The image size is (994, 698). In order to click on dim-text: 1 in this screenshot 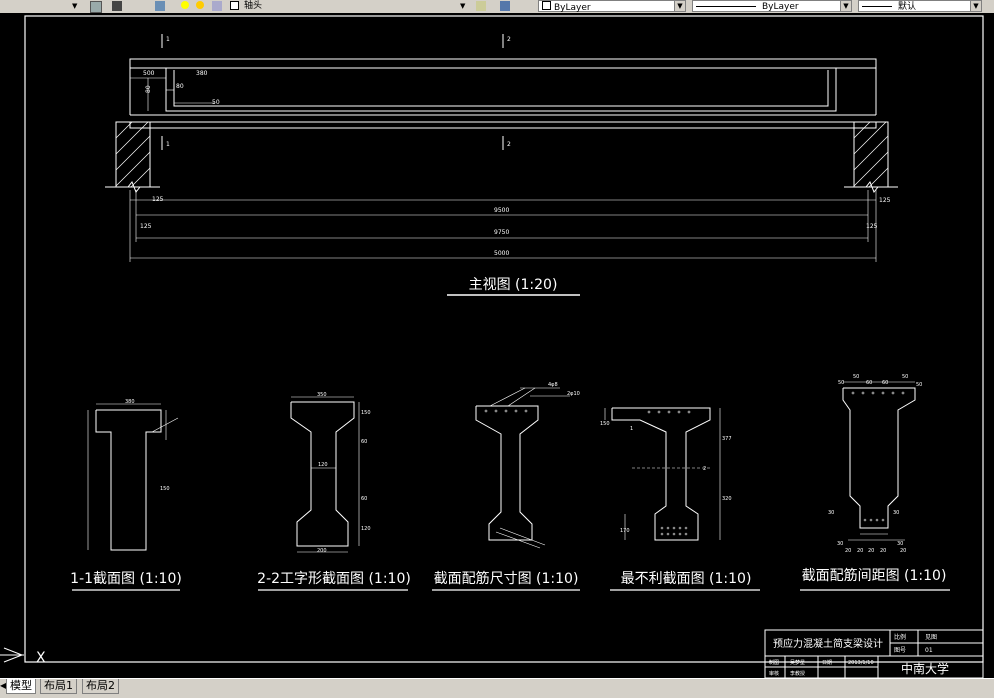, I will do `click(631, 429)`.